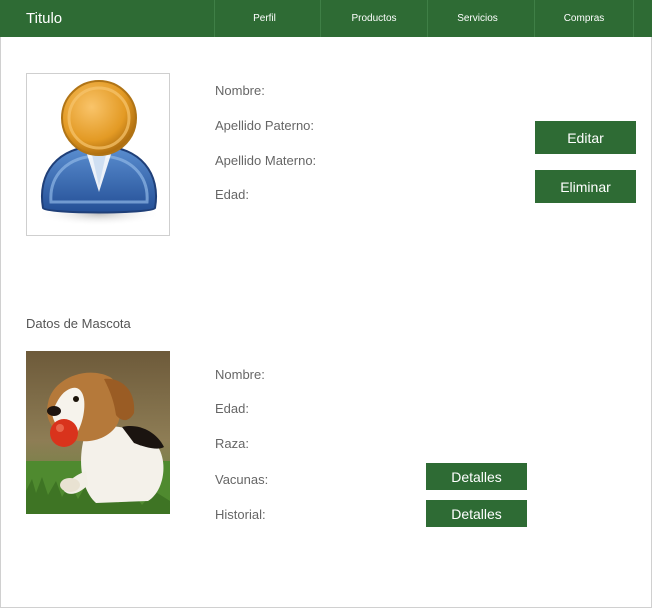  I want to click on owner-apellido-materno-label: Apellido Materno:, so click(266, 160).